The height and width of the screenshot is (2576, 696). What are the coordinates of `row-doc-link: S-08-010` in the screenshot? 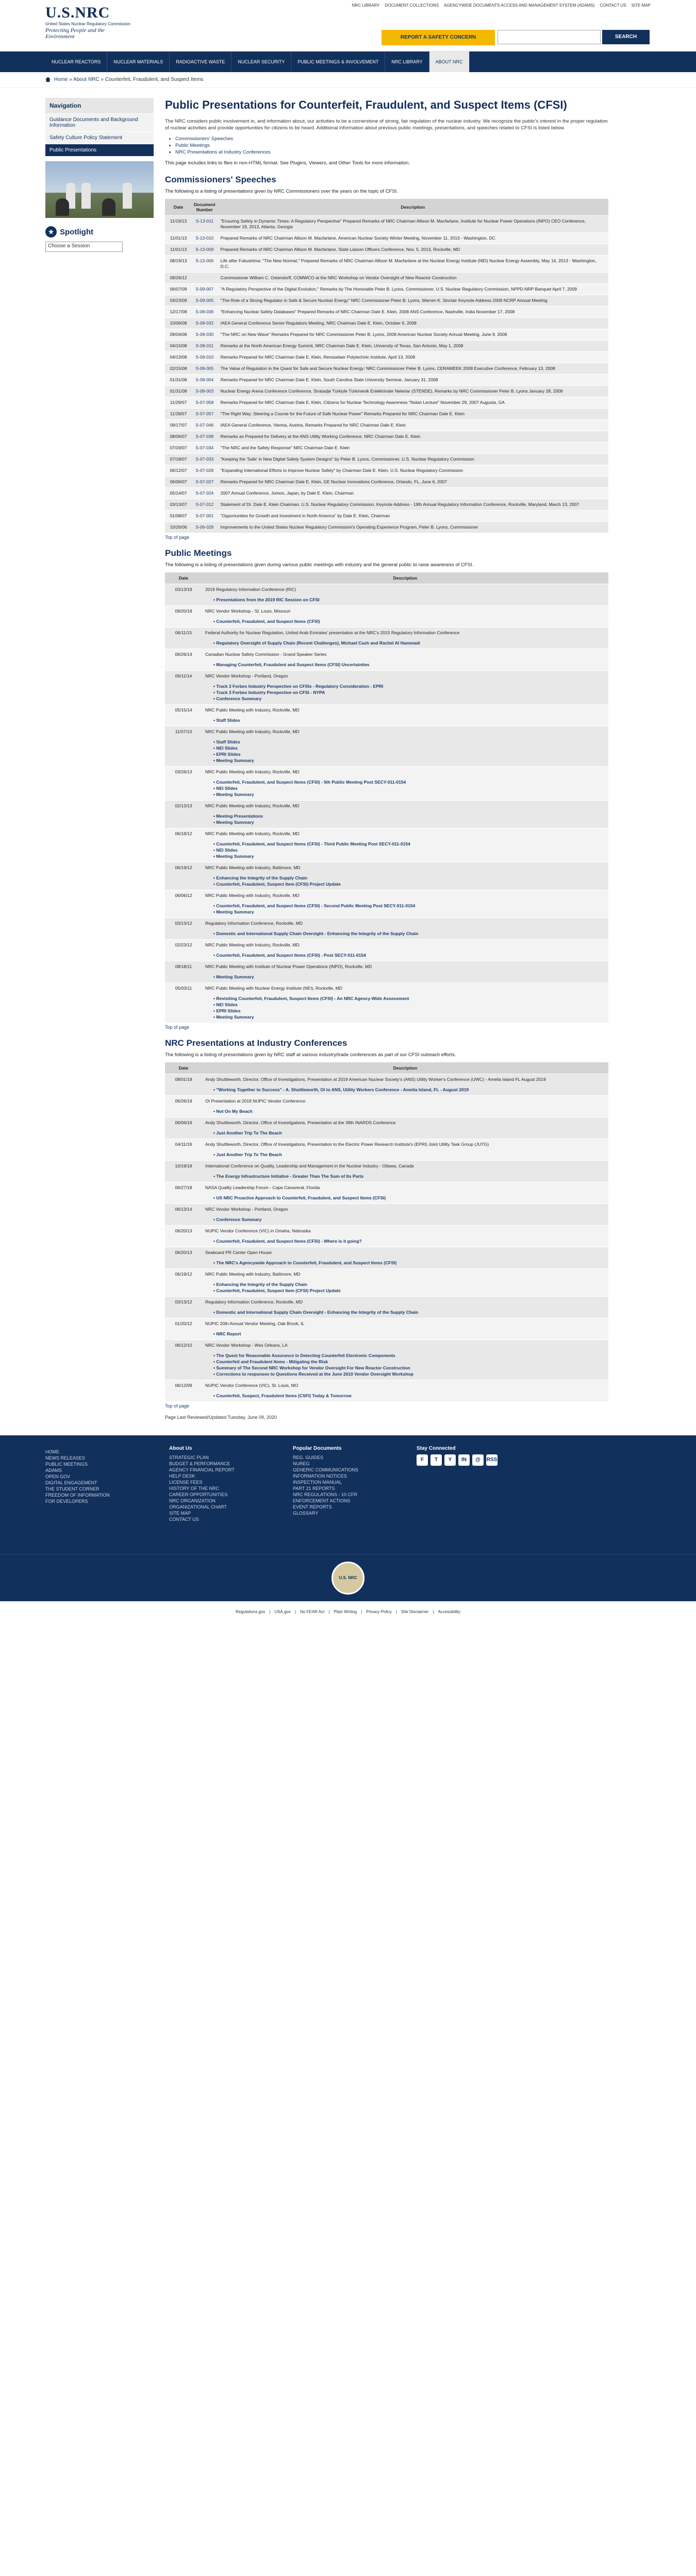 It's located at (205, 357).